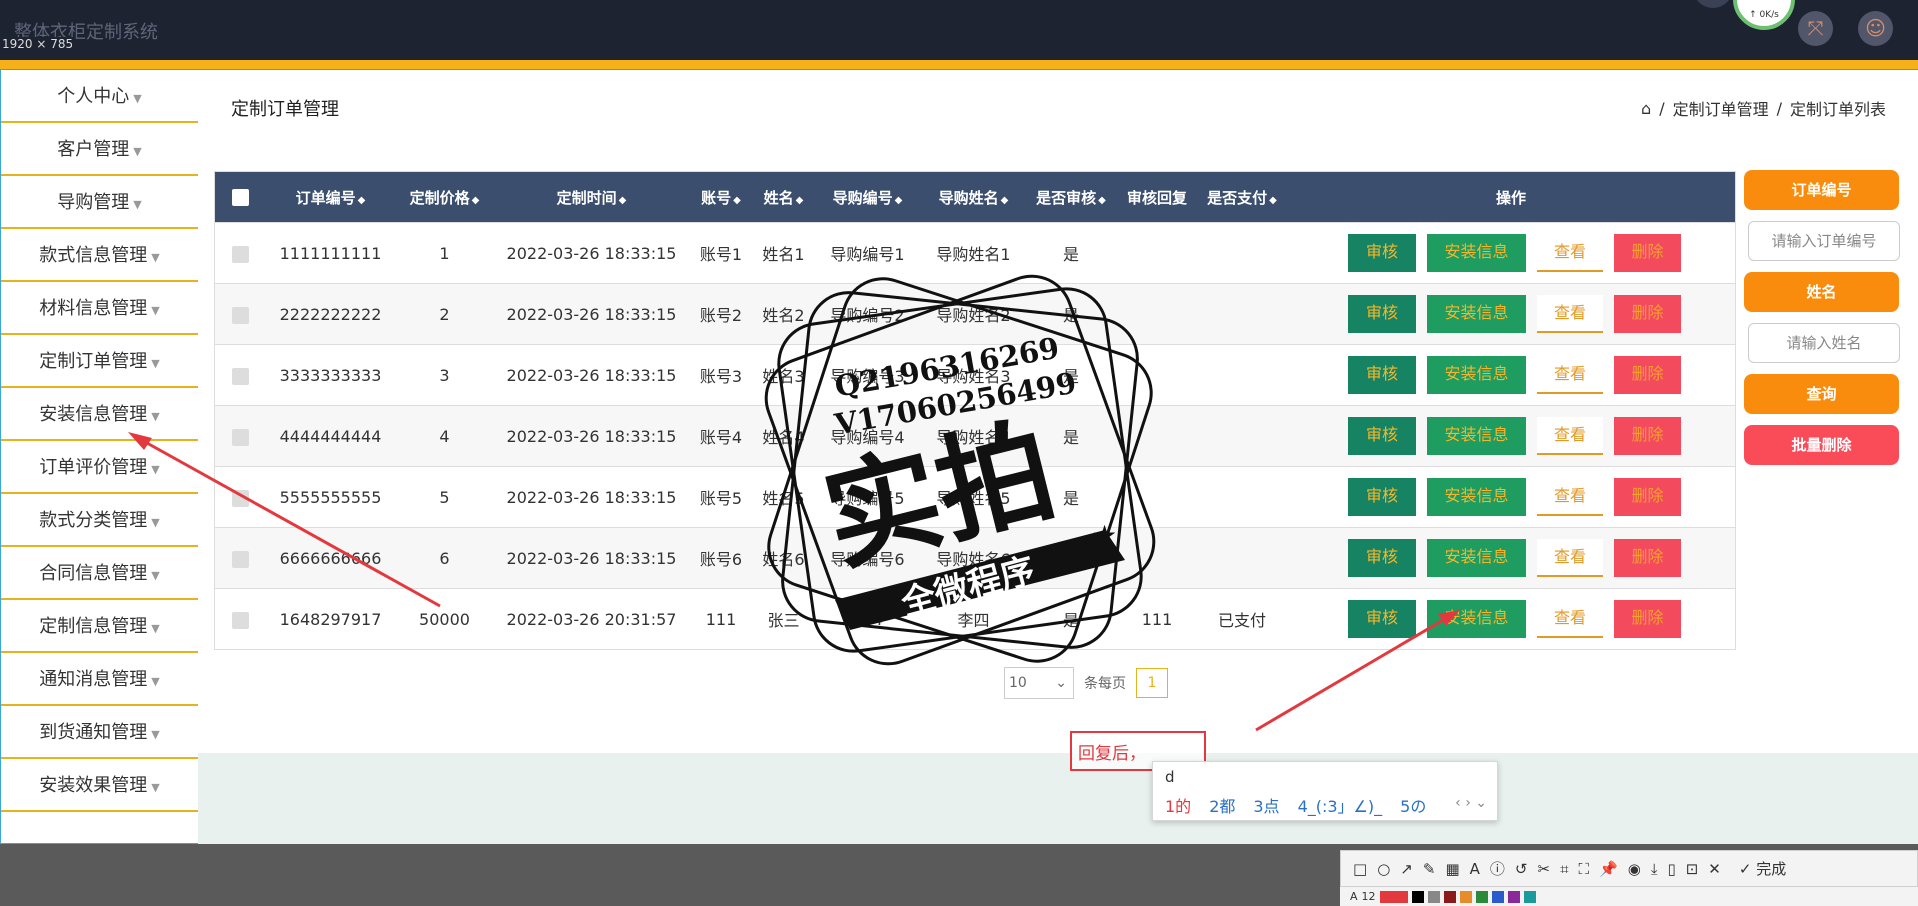 This screenshot has width=1918, height=906. What do you see at coordinates (99, 255) in the screenshot?
I see `sidebar-item-styles: 款式信息管理 ▼` at bounding box center [99, 255].